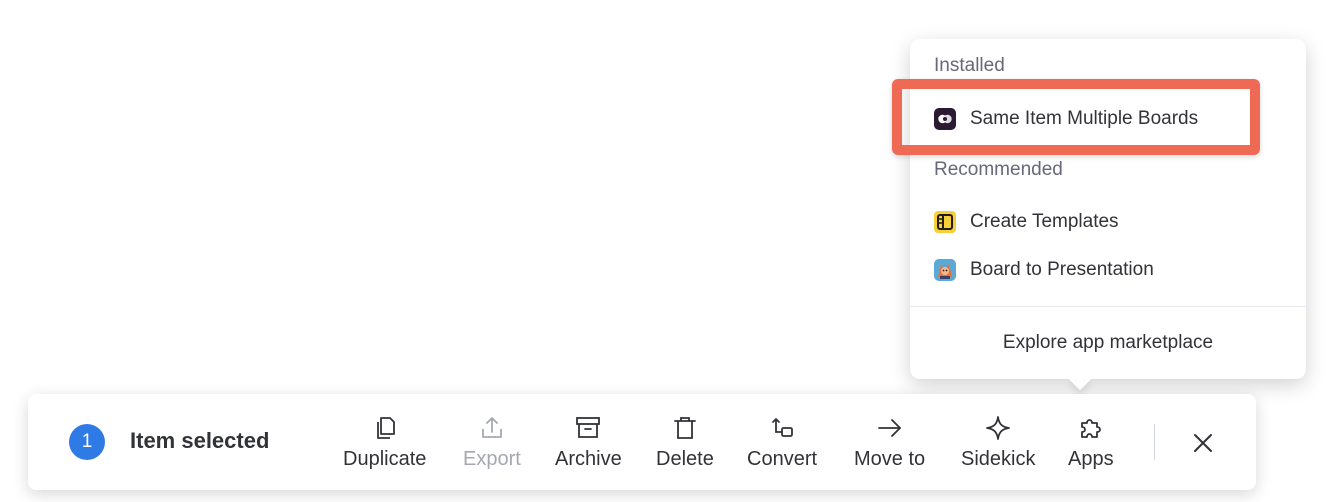 This screenshot has width=1330, height=502. Describe the element at coordinates (1044, 221) in the screenshot. I see `menu-item-label: Create Templates` at that location.